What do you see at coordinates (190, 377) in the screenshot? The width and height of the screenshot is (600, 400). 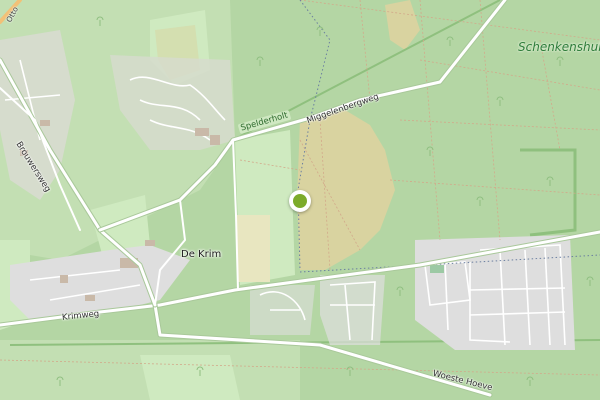 I see `meadow-area` at bounding box center [190, 377].